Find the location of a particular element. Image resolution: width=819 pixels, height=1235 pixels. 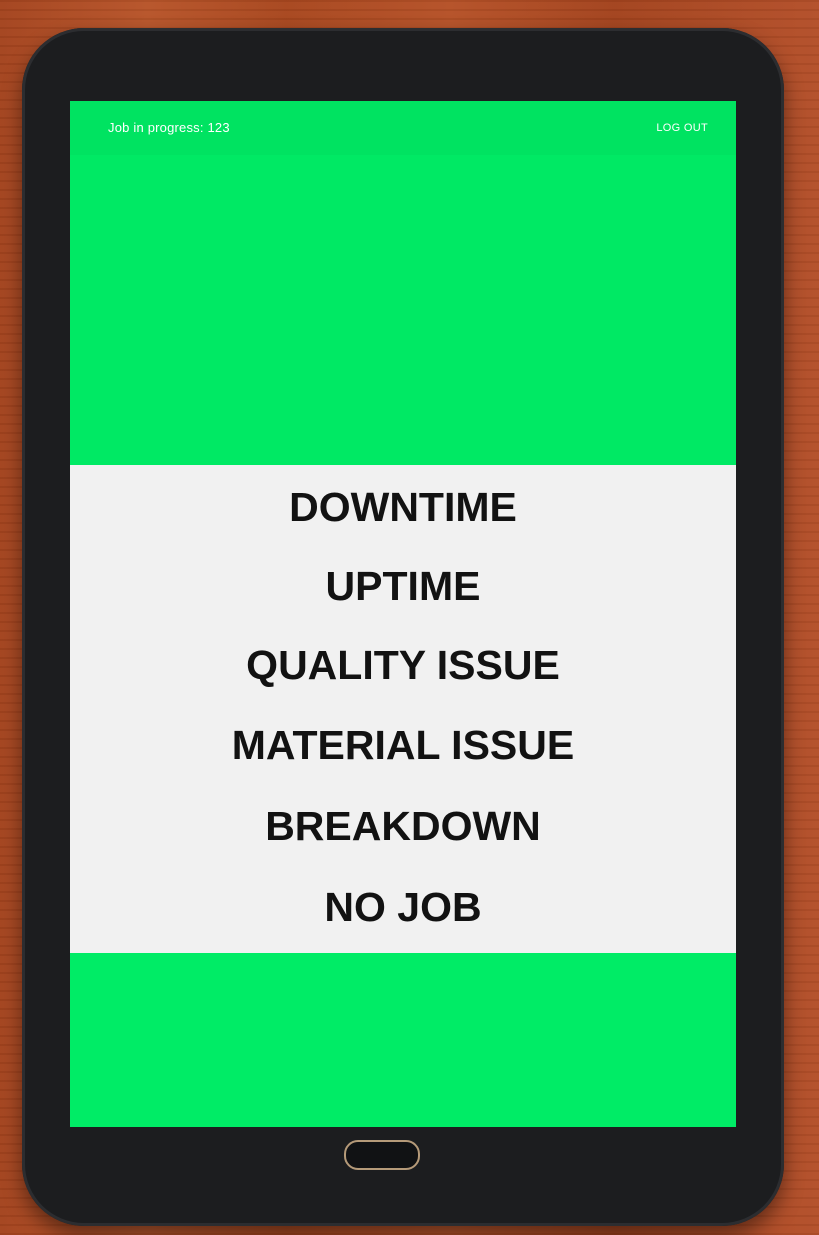

job-status-text: Job in progress: 123 is located at coordinates (169, 127).